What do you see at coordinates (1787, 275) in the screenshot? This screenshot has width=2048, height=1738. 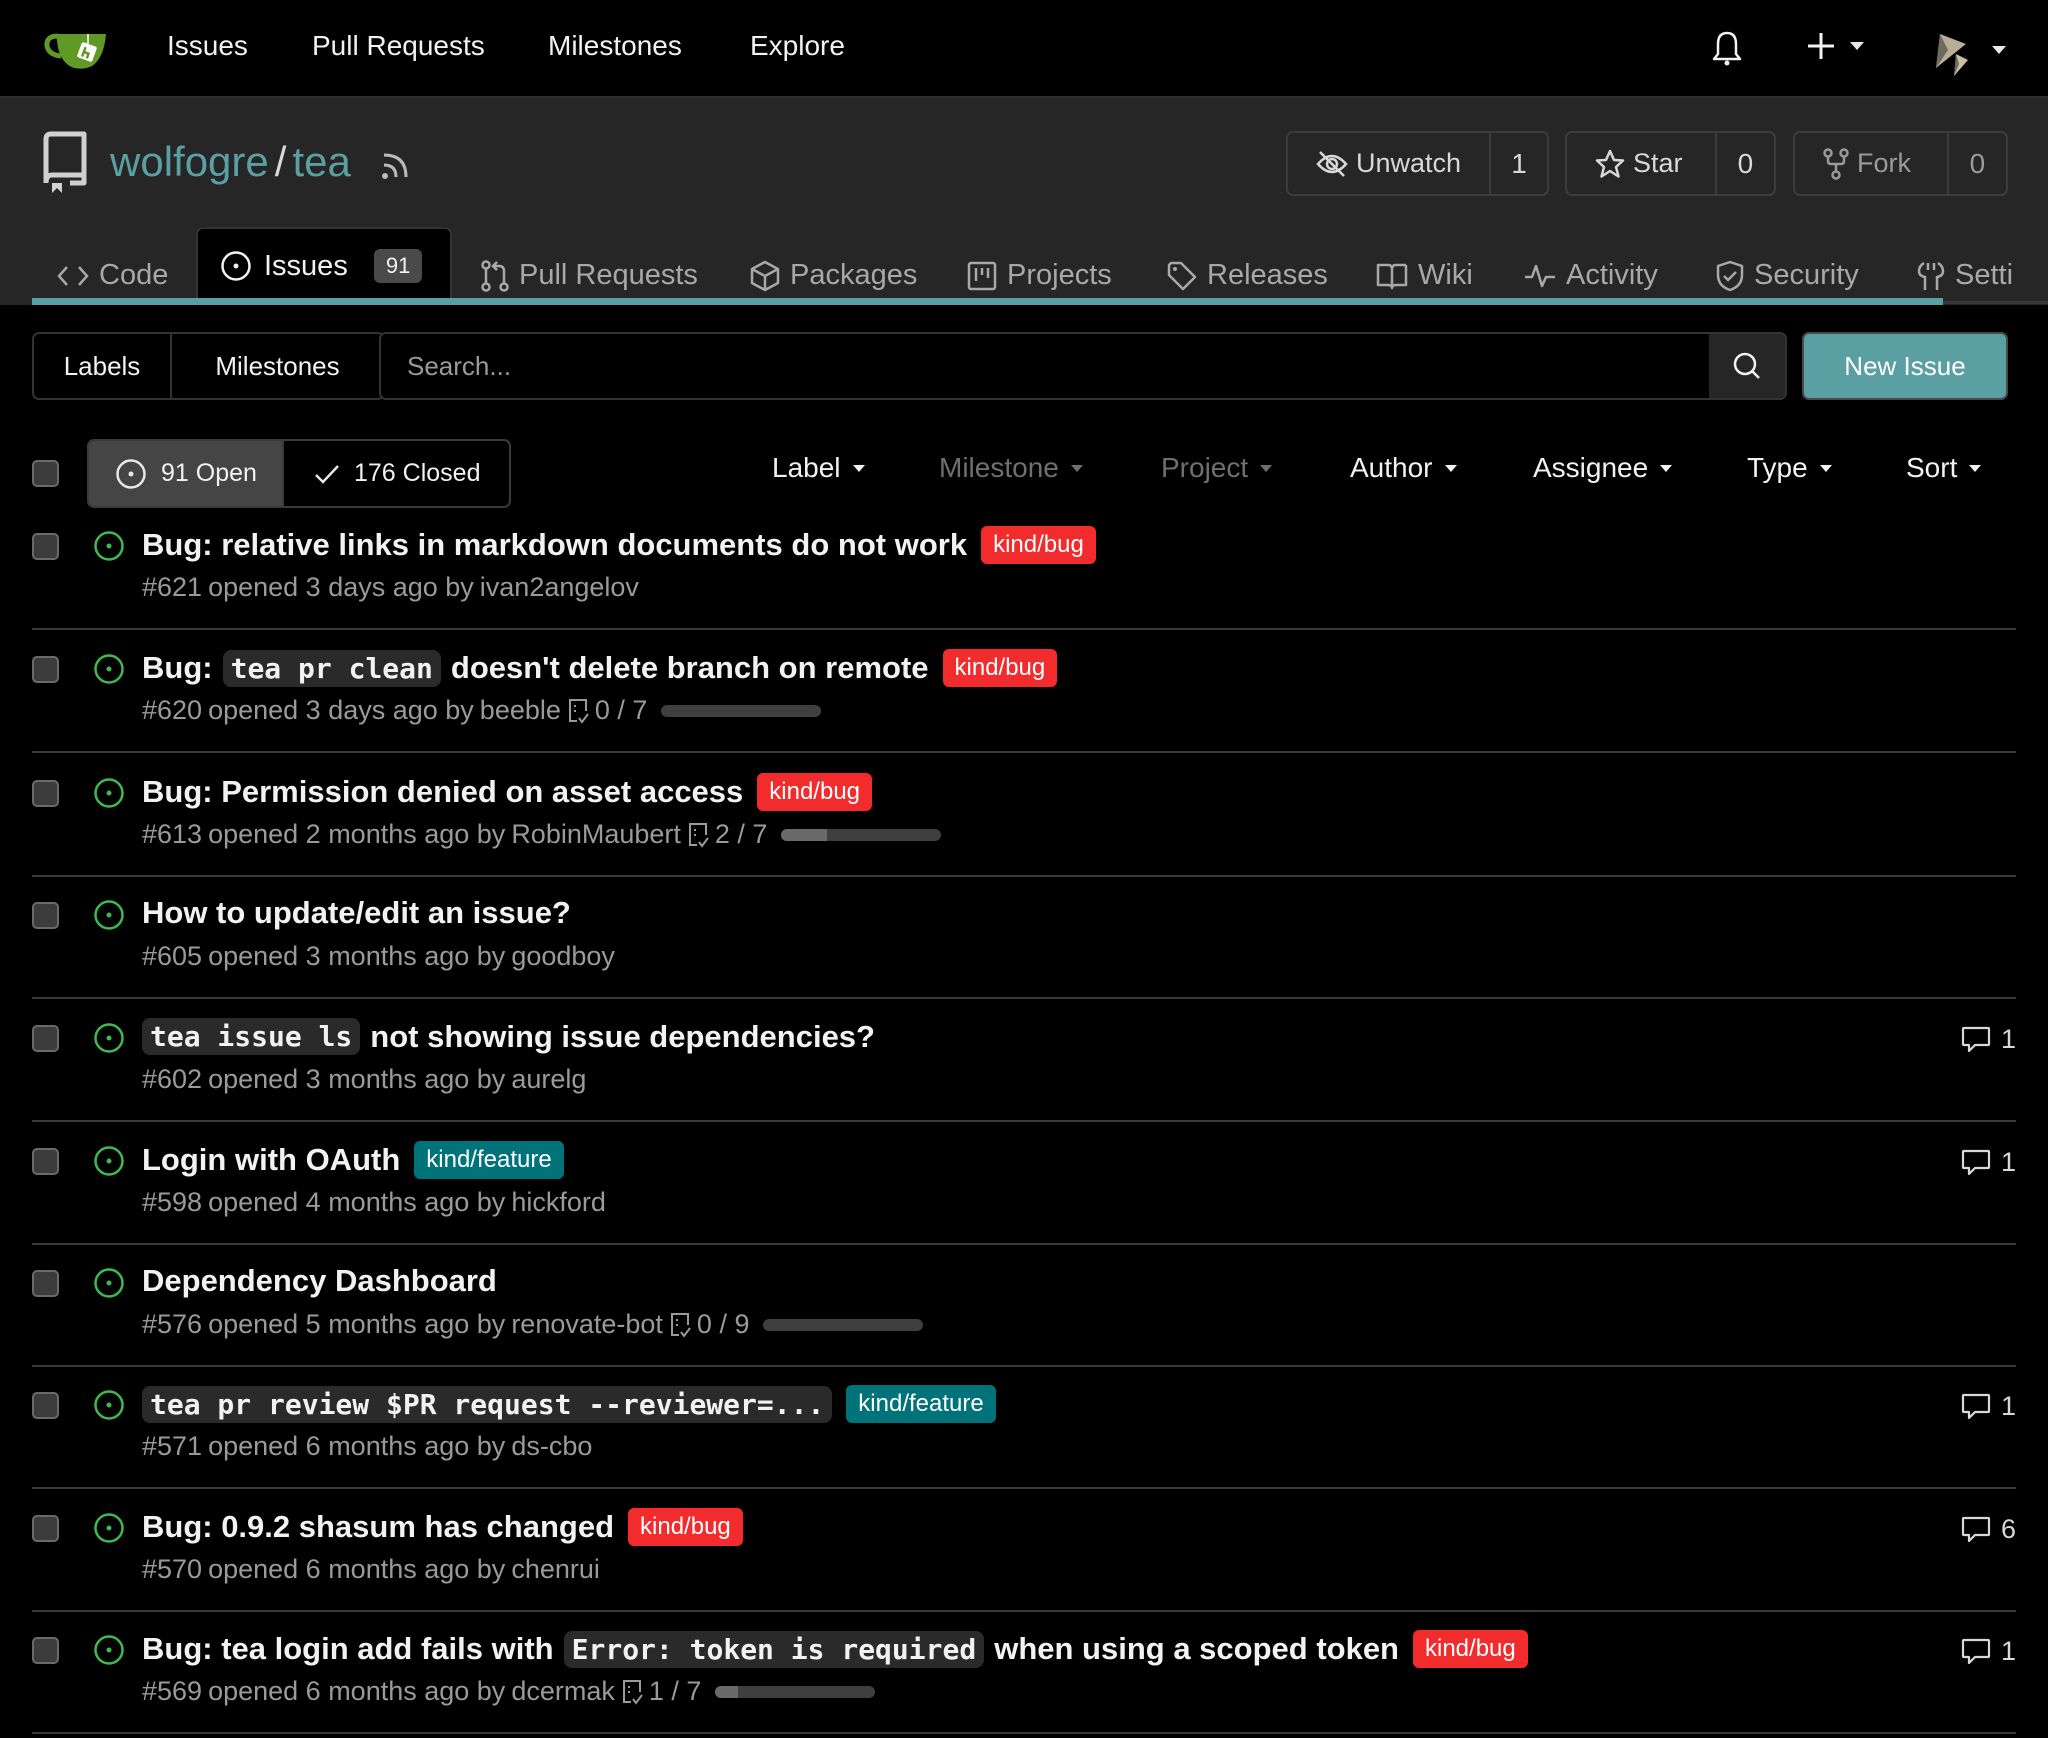 I see `tab-security: Security` at bounding box center [1787, 275].